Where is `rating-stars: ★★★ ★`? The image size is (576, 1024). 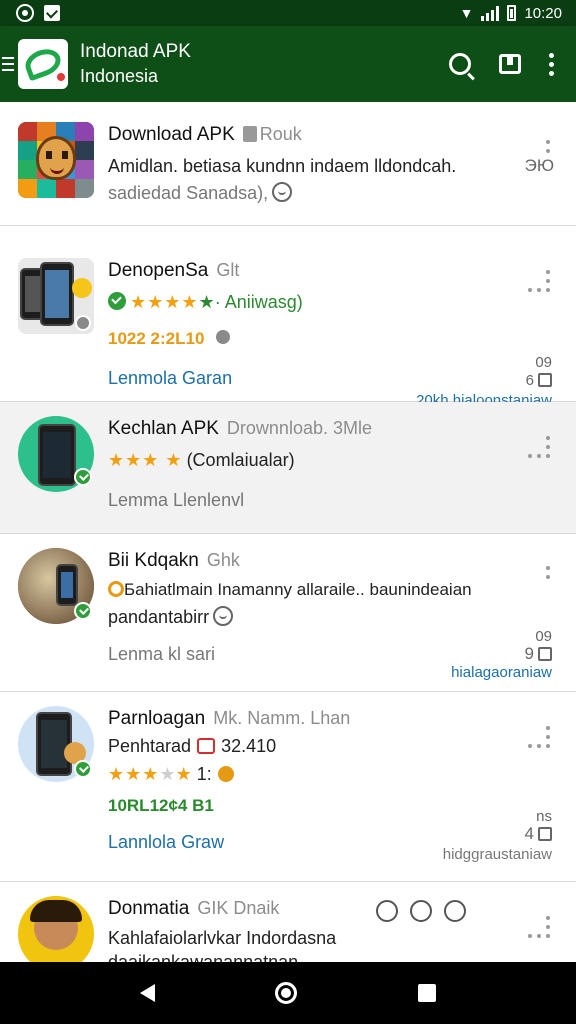
rating-stars: ★★★ ★ is located at coordinates (145, 460).